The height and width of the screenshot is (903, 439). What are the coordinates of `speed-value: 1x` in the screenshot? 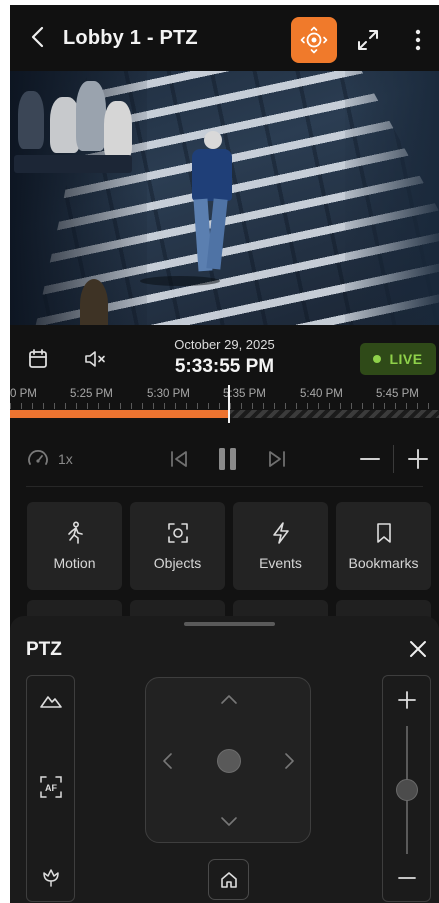 It's located at (65, 459).